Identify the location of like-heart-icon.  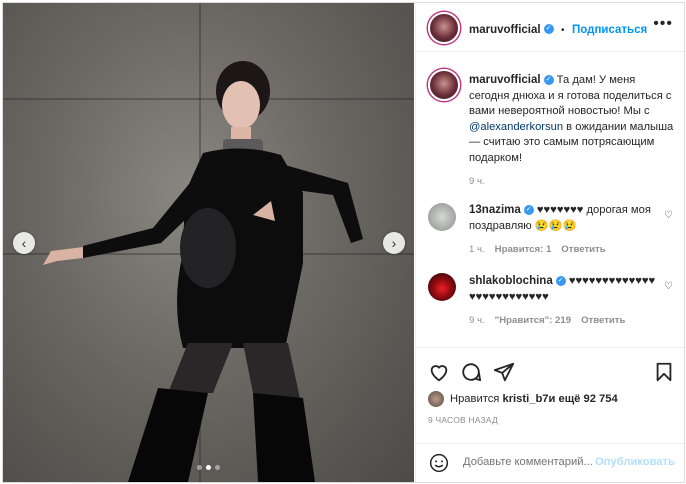
(439, 372).